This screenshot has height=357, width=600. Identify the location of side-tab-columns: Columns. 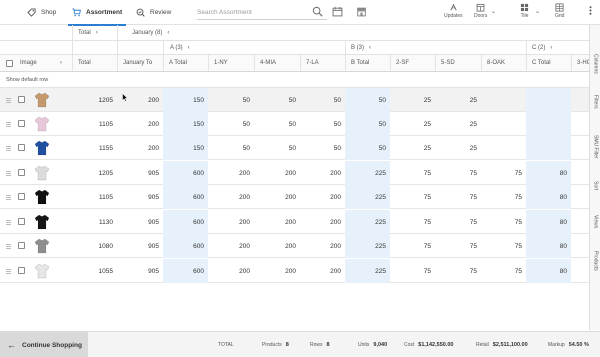
(595, 64).